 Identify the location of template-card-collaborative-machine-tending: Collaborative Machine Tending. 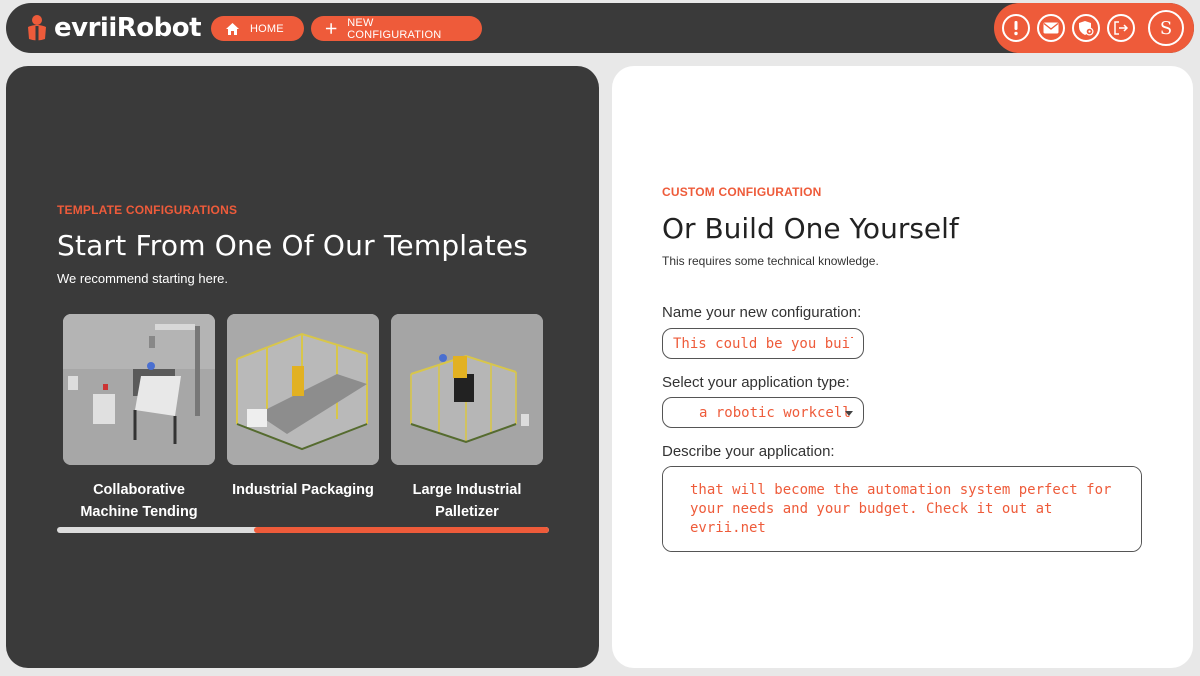
(139, 418).